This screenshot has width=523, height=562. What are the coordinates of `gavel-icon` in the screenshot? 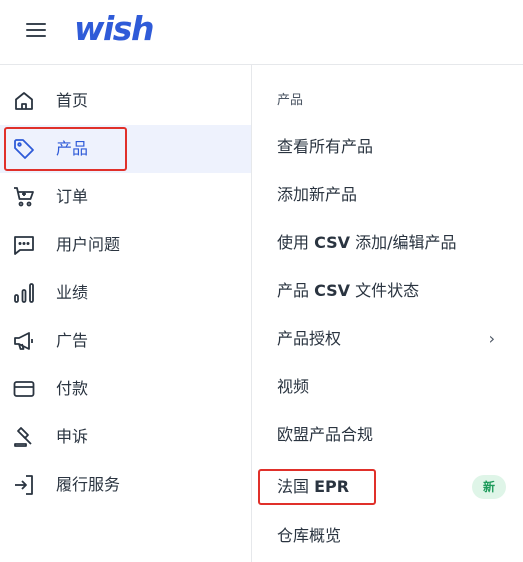 It's located at (23, 437).